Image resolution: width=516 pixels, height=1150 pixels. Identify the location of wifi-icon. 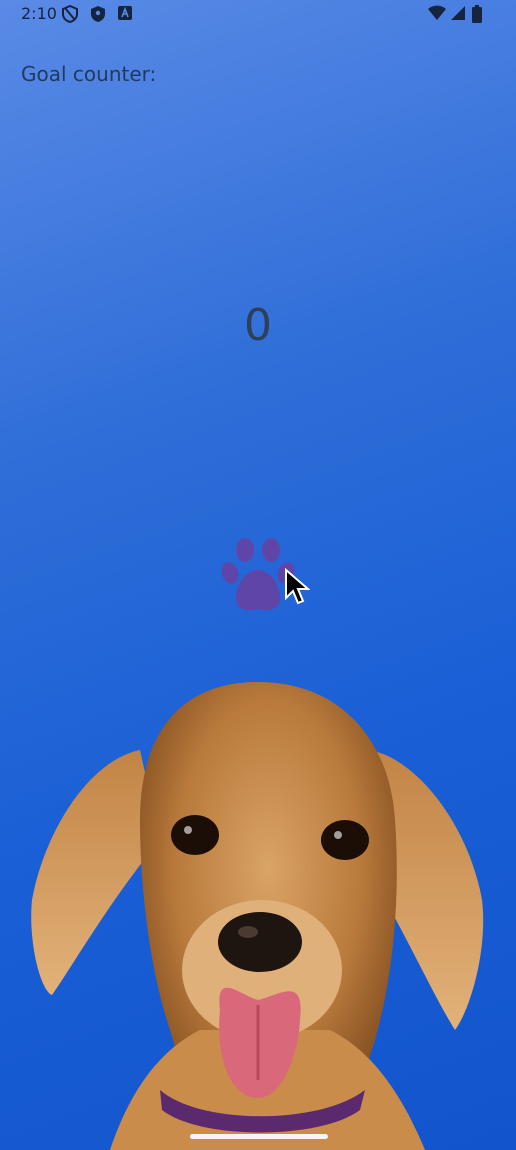
(437, 12).